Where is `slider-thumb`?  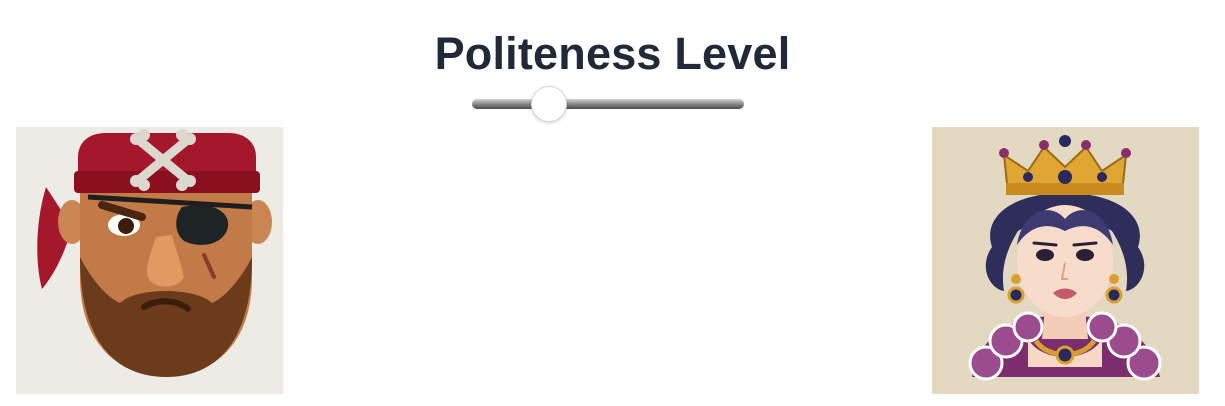
slider-thumb is located at coordinates (549, 104).